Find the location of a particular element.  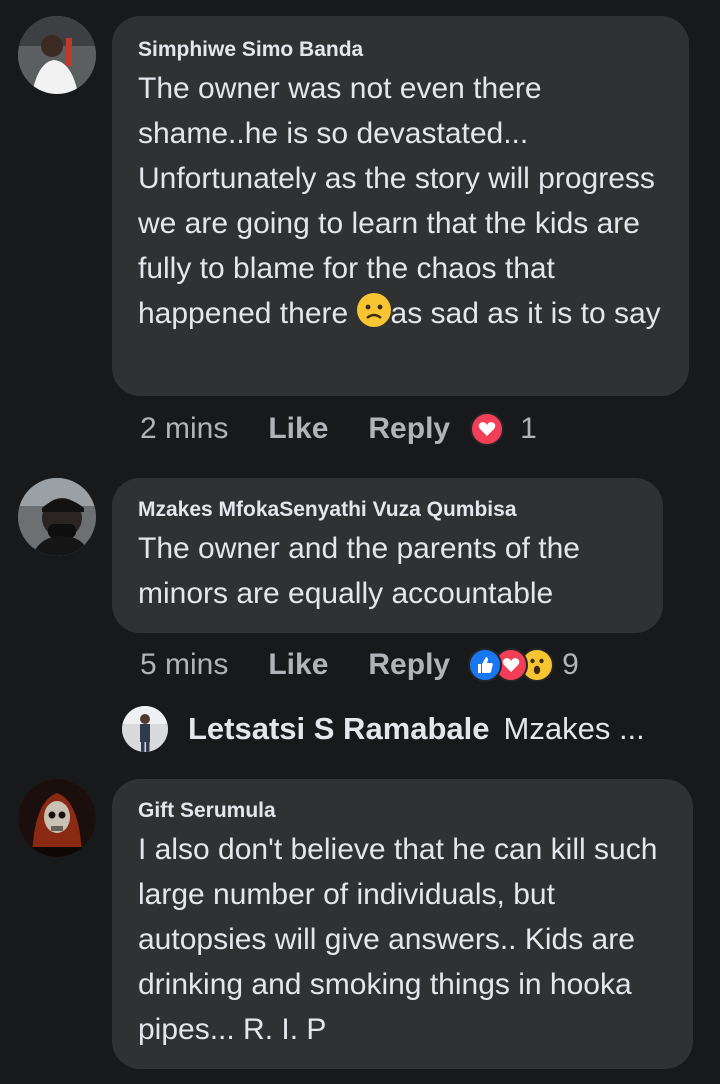

reaction-count: 1 is located at coordinates (528, 428).